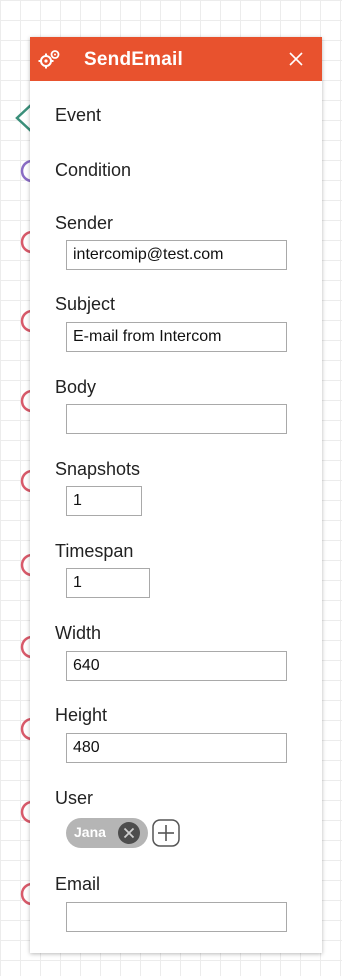  Describe the element at coordinates (90, 832) in the screenshot. I see `user-chip-text: Jana` at that location.